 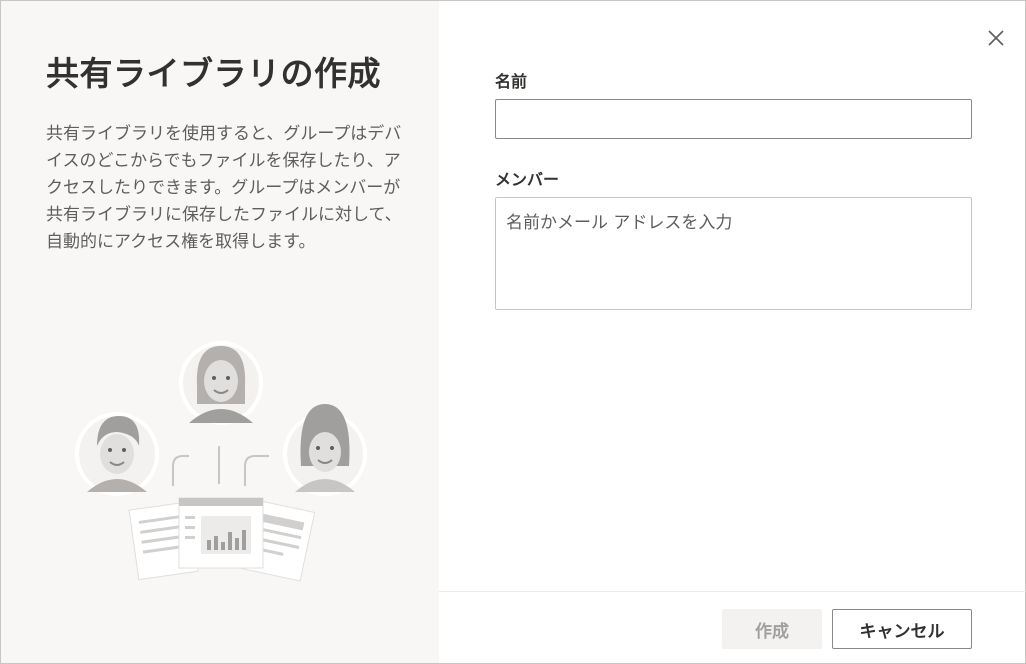 What do you see at coordinates (511, 81) in the screenshot?
I see `name-label: 名前` at bounding box center [511, 81].